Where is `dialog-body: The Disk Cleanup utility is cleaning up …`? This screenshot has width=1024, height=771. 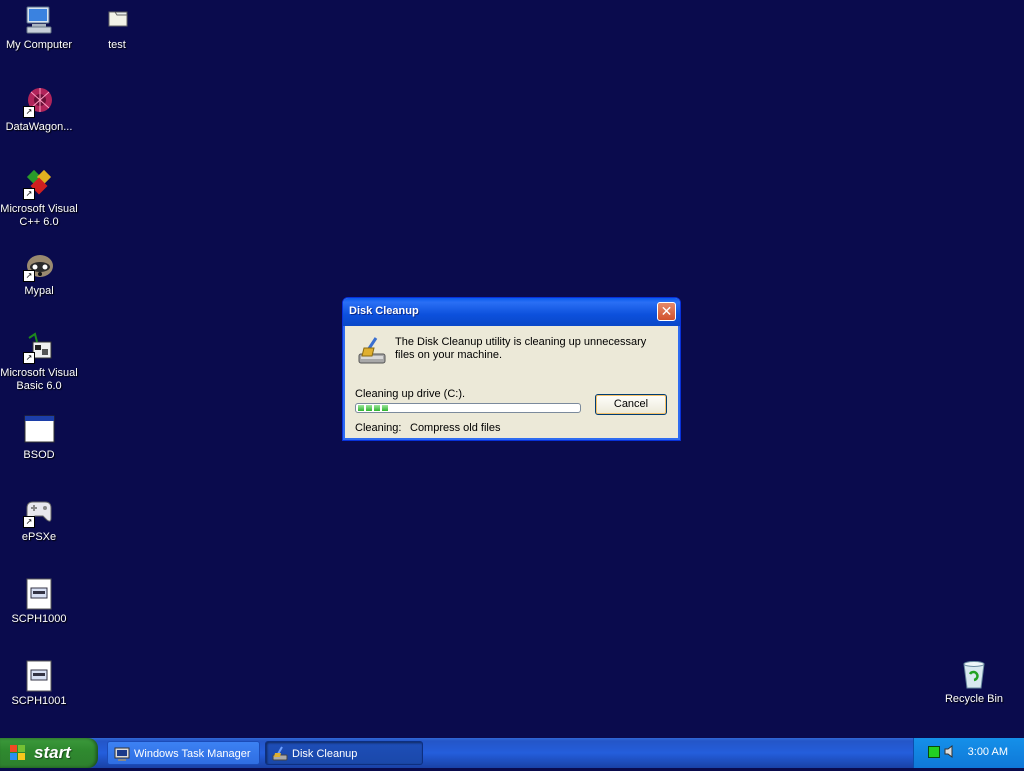 dialog-body: The Disk Cleanup utility is cleaning up … is located at coordinates (511, 381).